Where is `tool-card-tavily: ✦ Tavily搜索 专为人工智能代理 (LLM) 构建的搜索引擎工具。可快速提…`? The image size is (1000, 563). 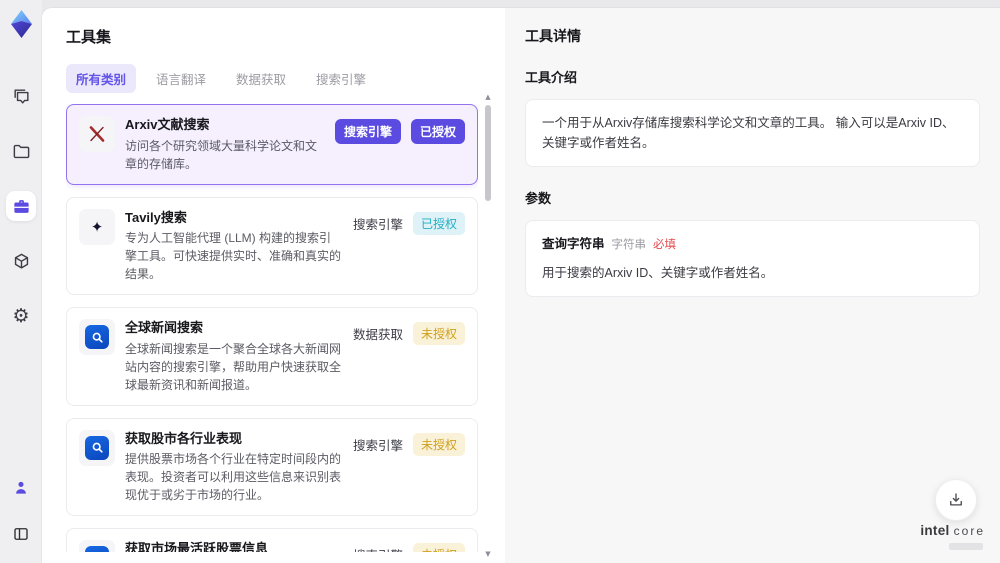 tool-card-tavily: ✦ Tavily搜索 专为人工智能代理 (LLM) 构建的搜索引擎工具。可快速提… is located at coordinates (272, 246).